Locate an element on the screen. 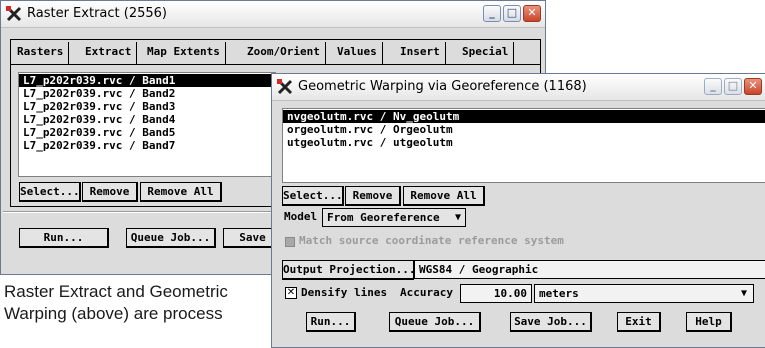 The width and height of the screenshot is (765, 348). tab-special: Special is located at coordinates (486, 53).